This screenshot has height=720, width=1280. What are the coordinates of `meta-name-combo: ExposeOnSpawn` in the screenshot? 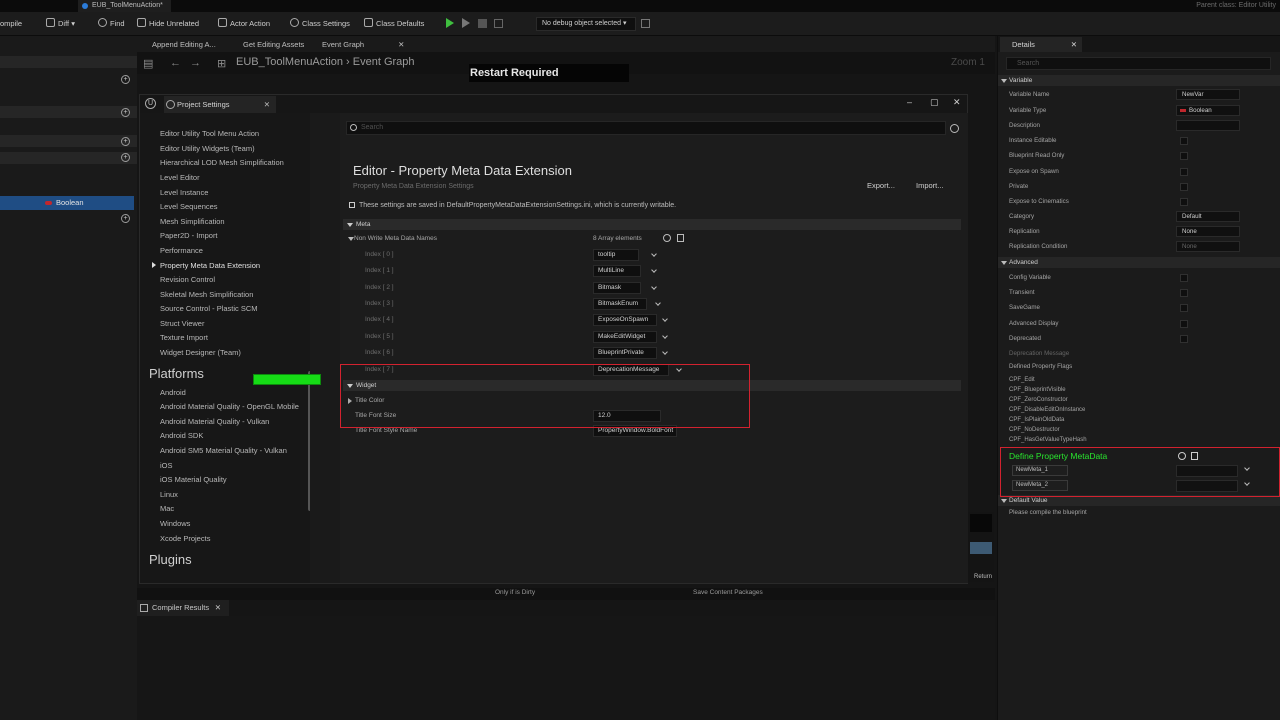 It's located at (625, 320).